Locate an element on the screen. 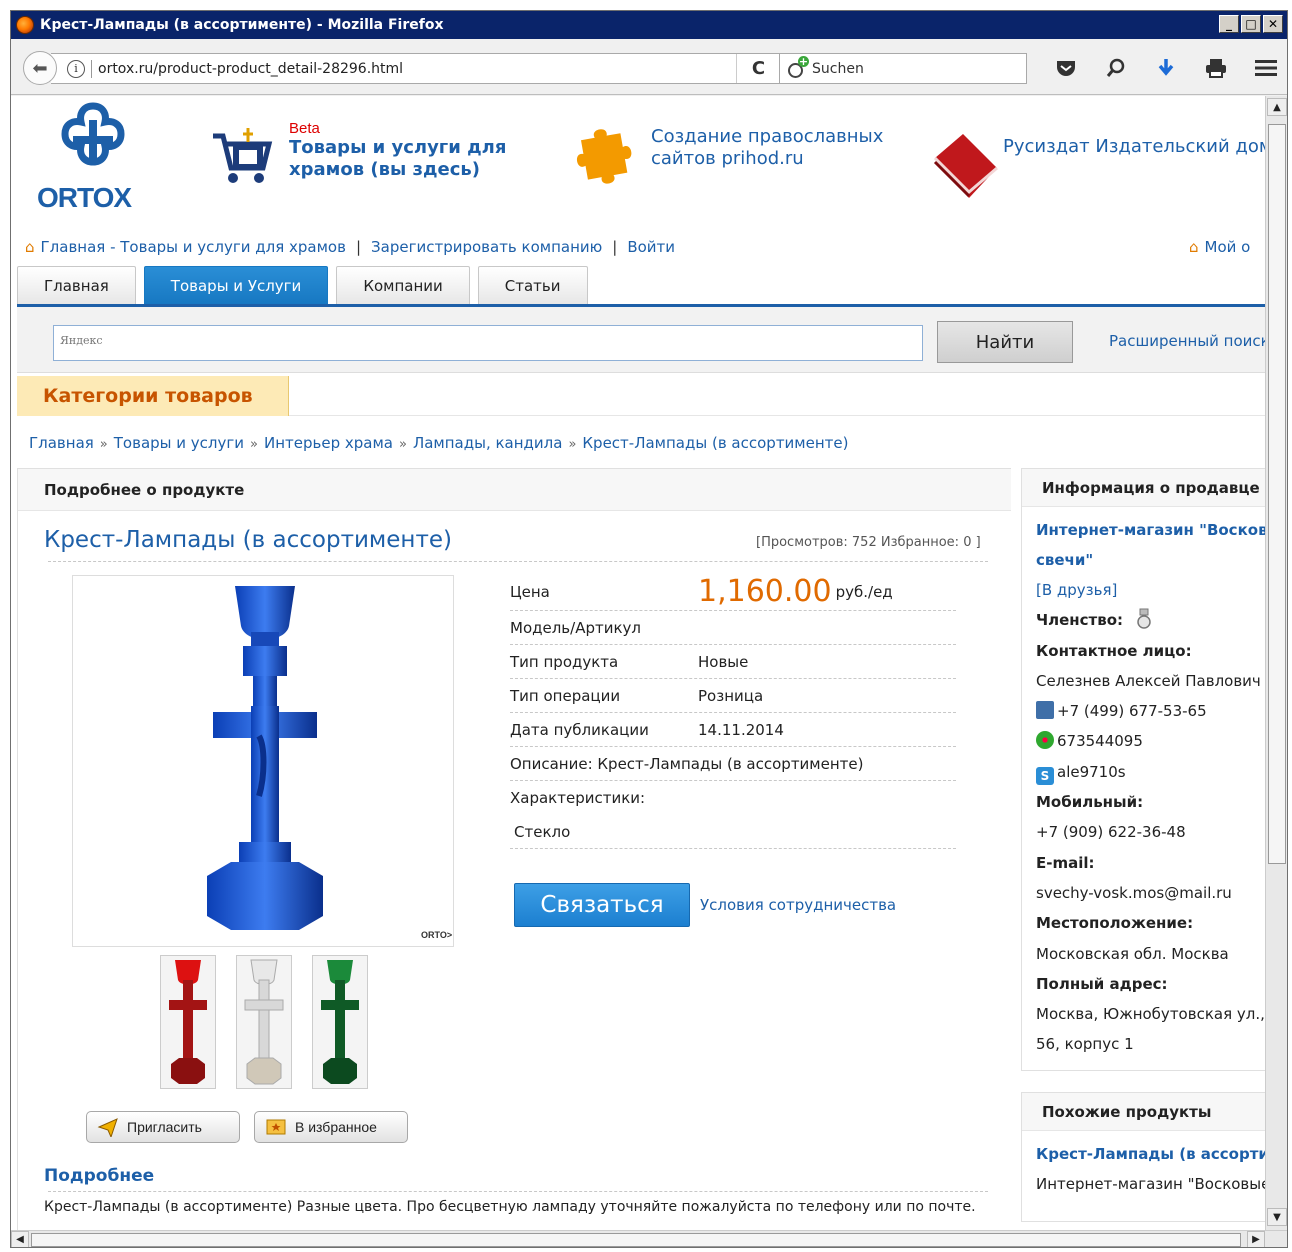  scroll-up-arrow: ▲ is located at coordinates (1277, 107).